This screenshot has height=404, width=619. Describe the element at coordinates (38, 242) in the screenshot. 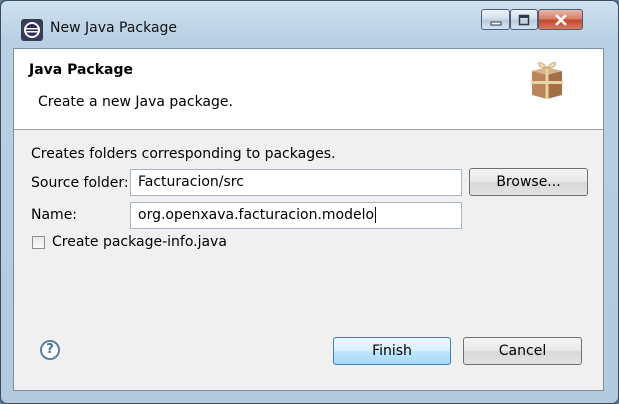

I see `package-info-checkbox` at that location.